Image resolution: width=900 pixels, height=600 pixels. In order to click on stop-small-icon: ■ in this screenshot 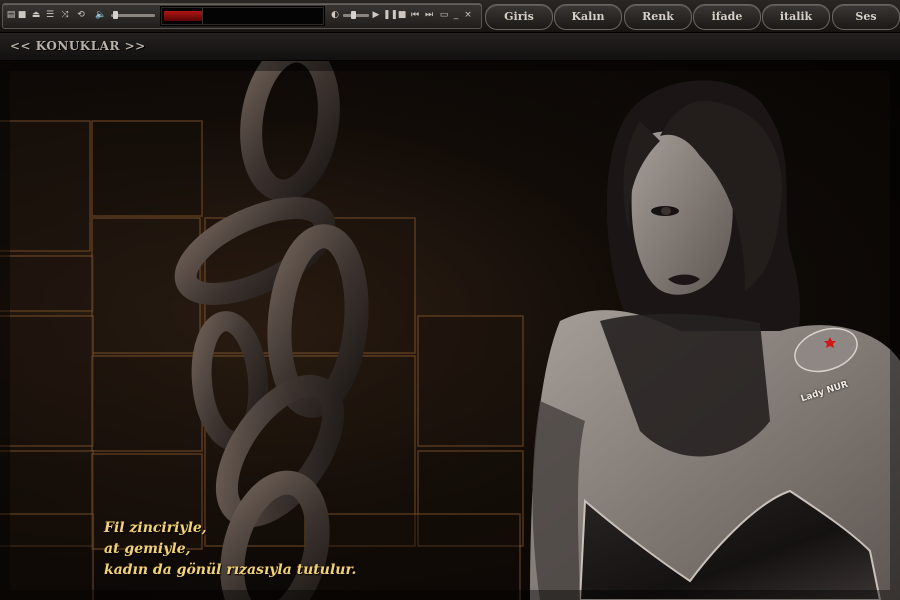, I will do `click(22, 15)`.